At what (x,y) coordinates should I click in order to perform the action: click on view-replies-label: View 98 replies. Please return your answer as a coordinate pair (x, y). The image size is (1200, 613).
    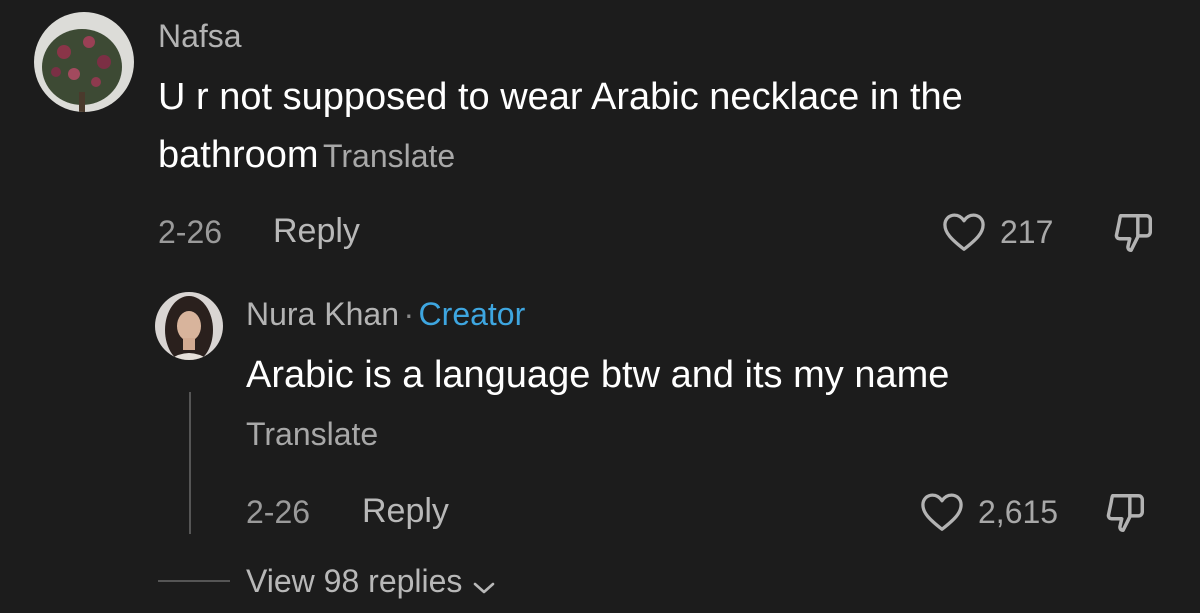
    Looking at the image, I should click on (354, 581).